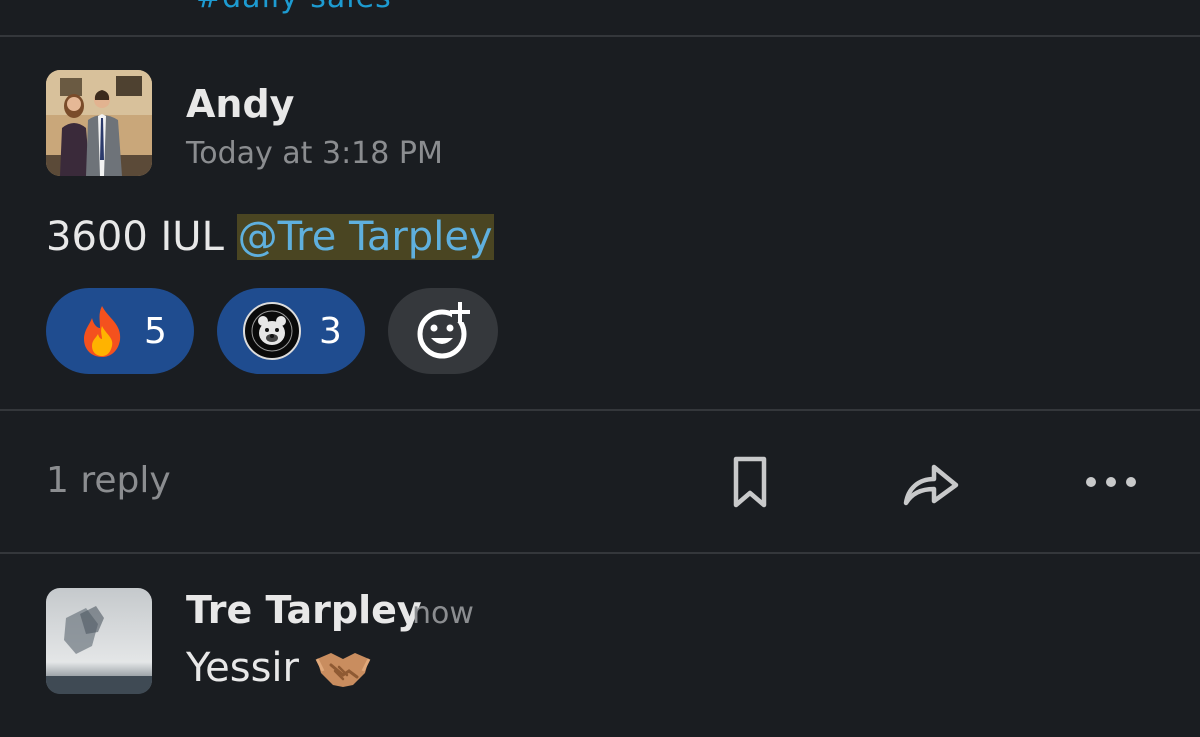  I want to click on add-reaction-button, so click(443, 331).